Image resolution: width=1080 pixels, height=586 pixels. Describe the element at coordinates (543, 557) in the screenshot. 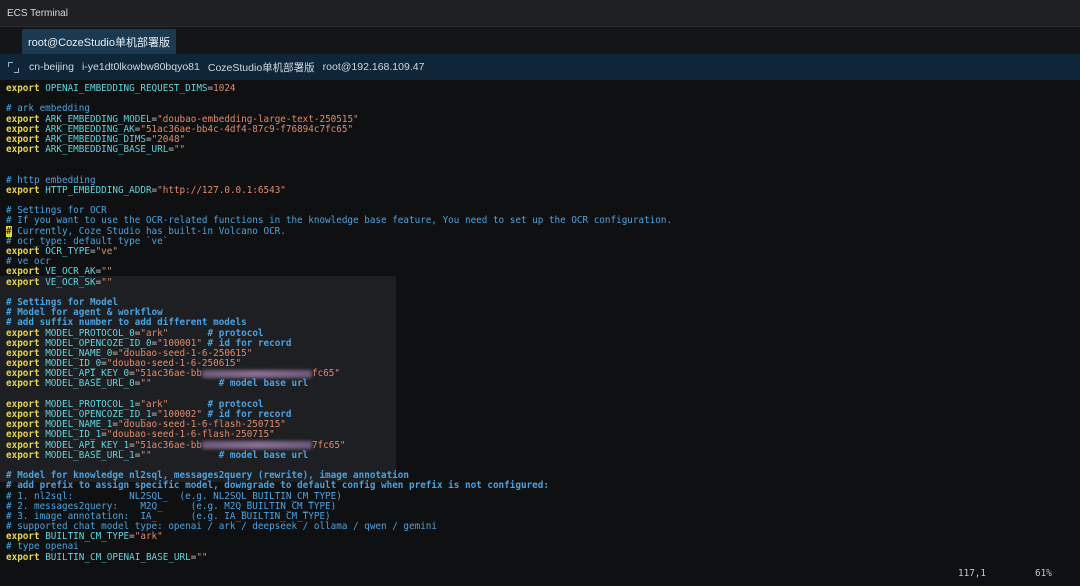

I see `editor-line: export BUILTIN_CM_OPENAI_BASE_URL=""` at that location.